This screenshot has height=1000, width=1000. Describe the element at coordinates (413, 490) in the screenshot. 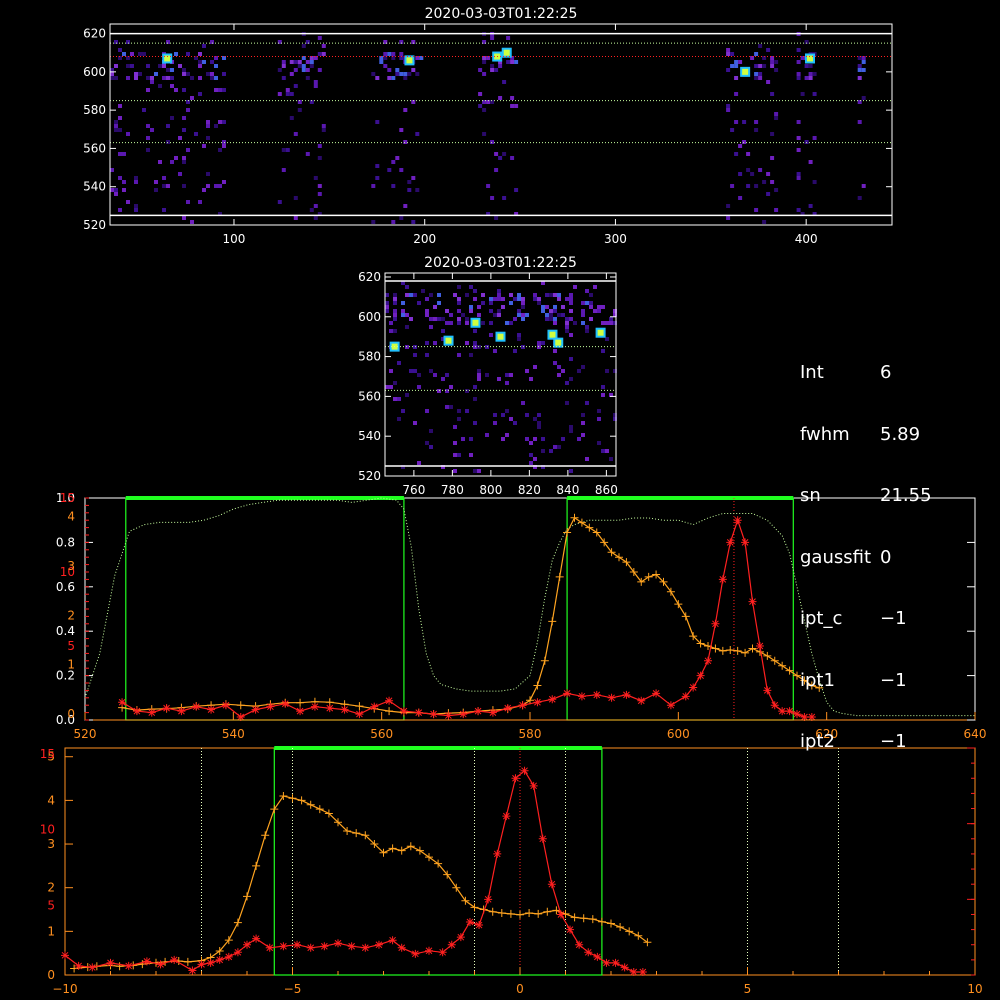

I see `zoom-image-x-tick-label: 760` at that location.